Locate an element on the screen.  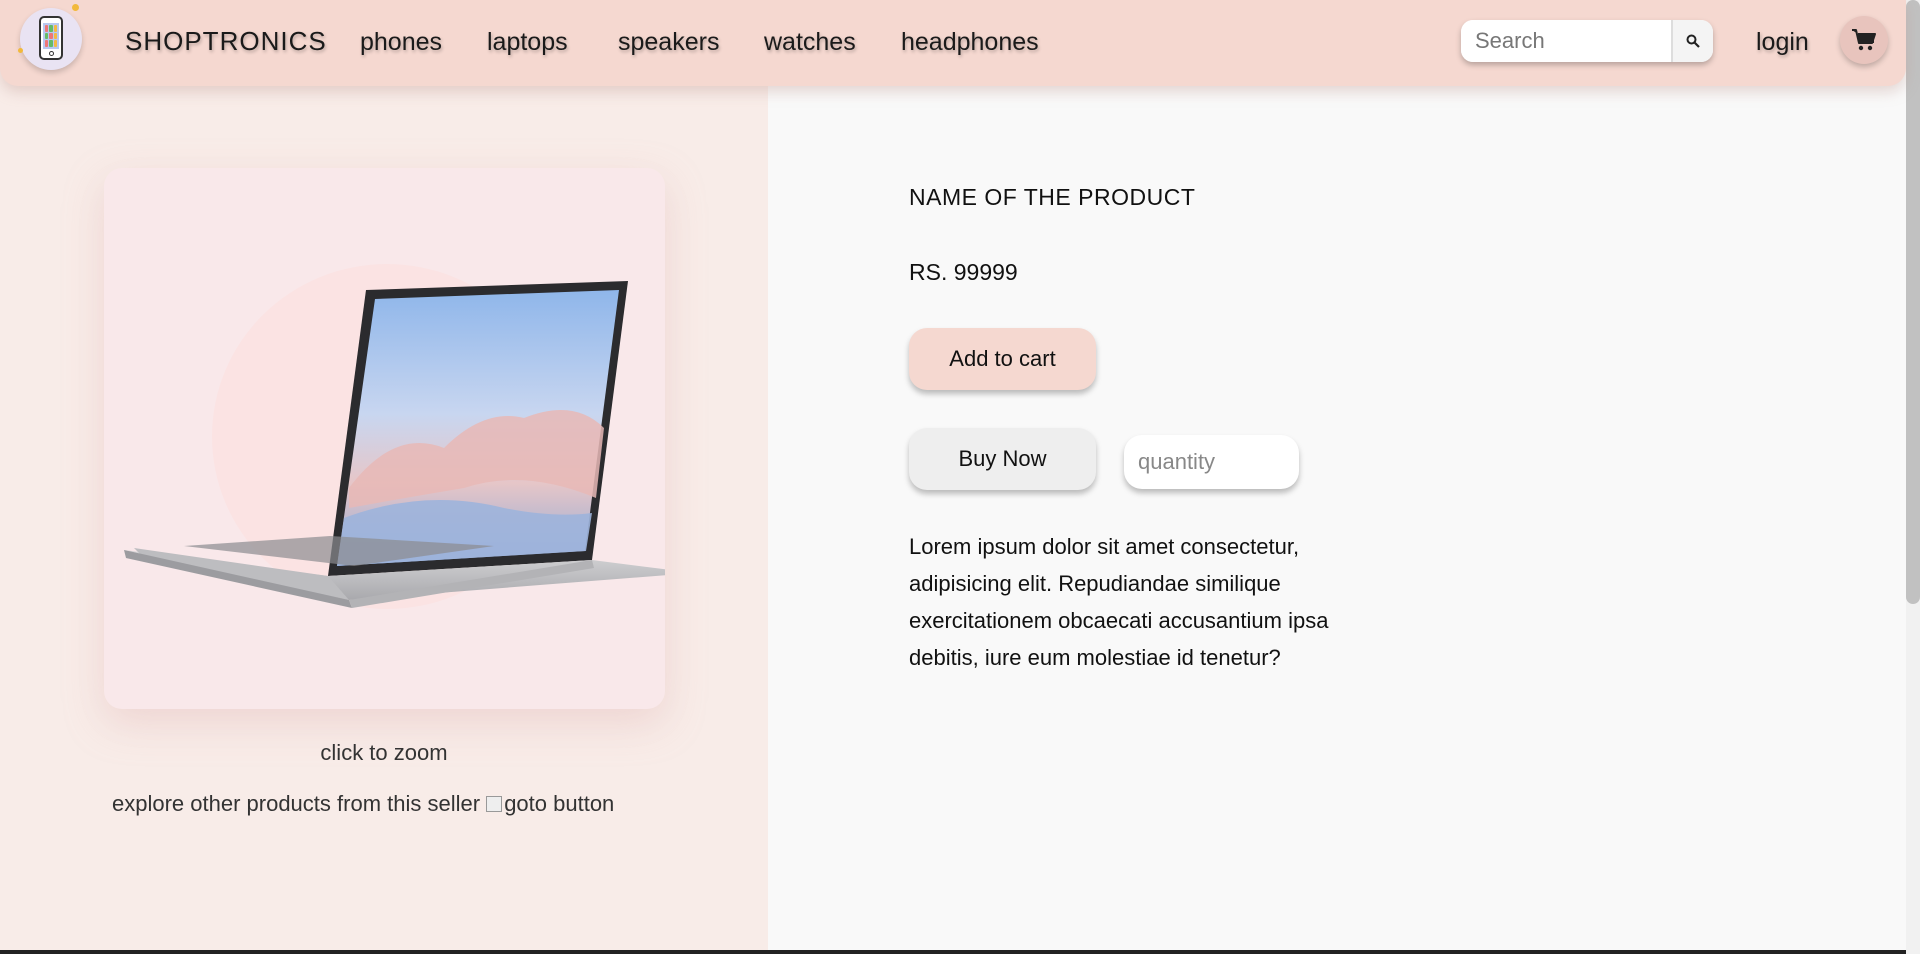
search-icon is located at coordinates (1693, 41).